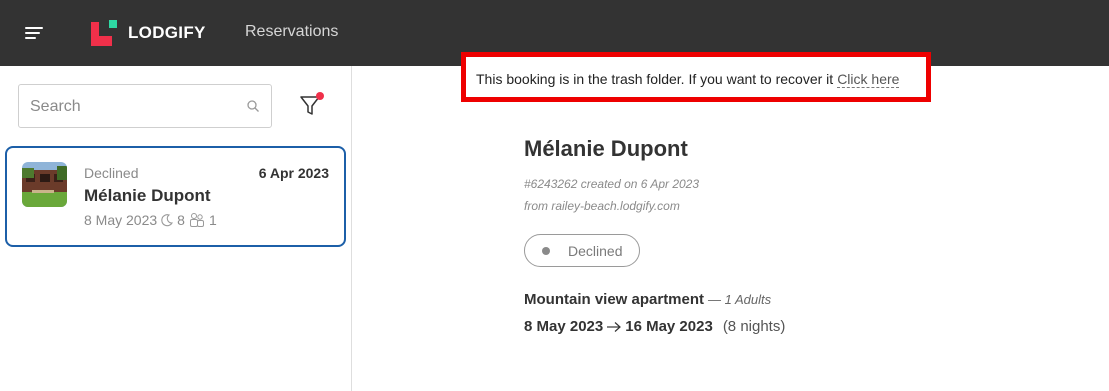 The image size is (1109, 391). Describe the element at coordinates (196, 220) in the screenshot. I see `guests-icon` at that location.